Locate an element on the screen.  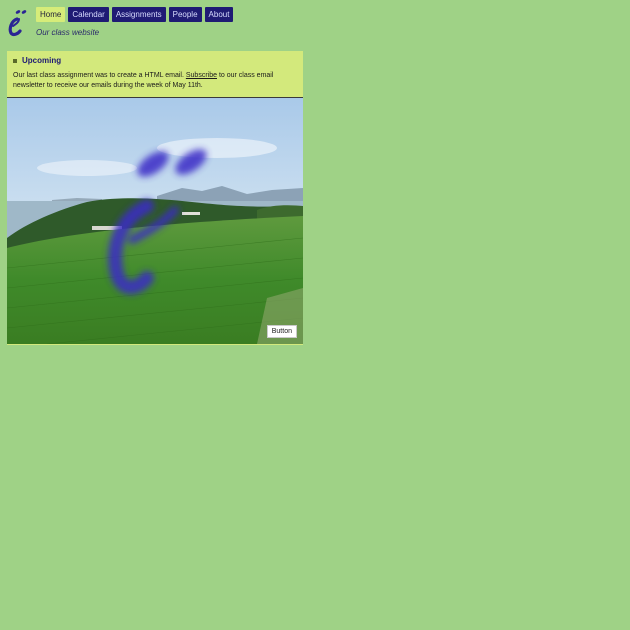
nav-calendar: Calendar is located at coordinates (88, 14).